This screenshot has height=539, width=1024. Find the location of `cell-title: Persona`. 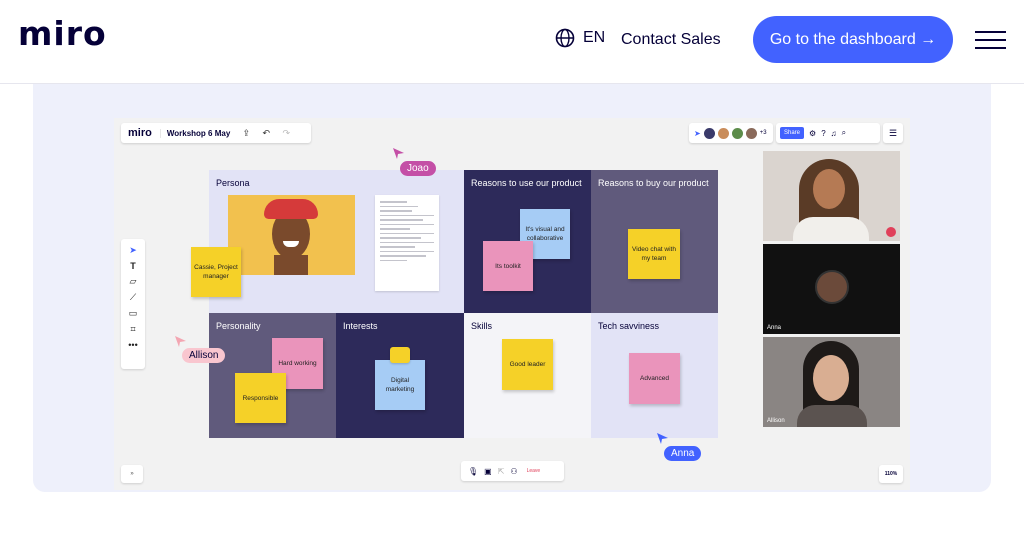

cell-title: Persona is located at coordinates (233, 183).